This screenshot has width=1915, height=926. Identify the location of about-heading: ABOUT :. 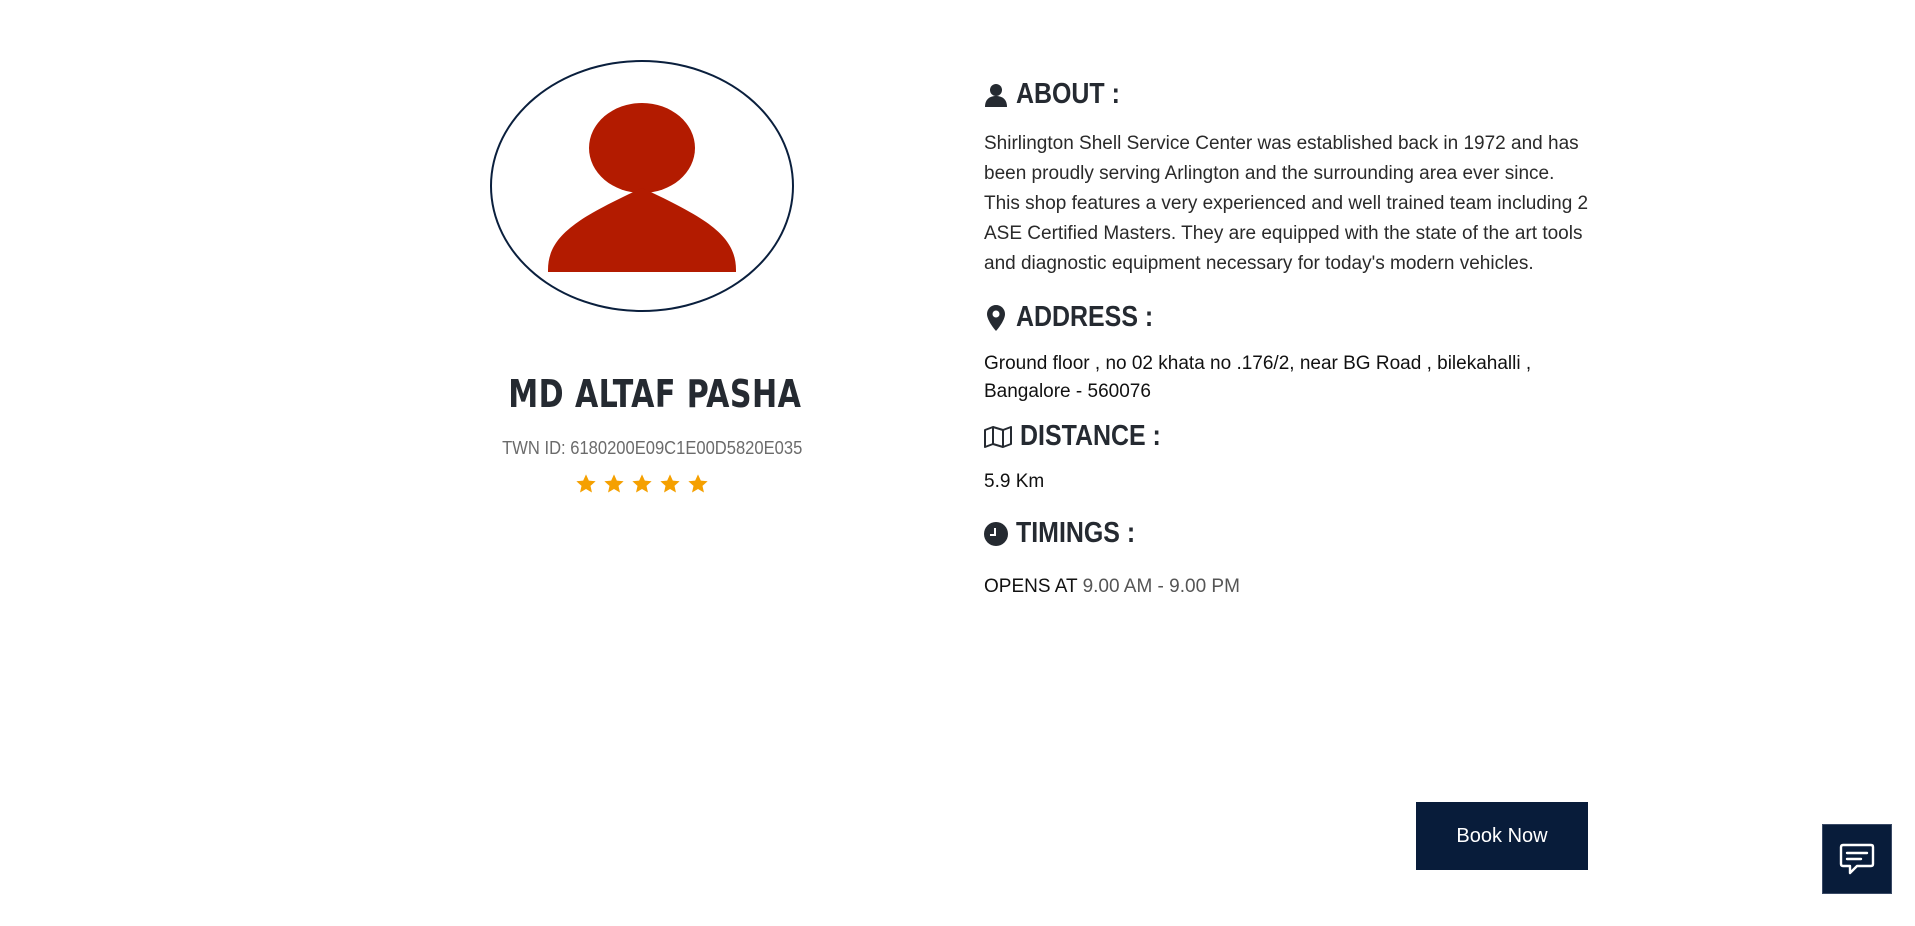
(1289, 94).